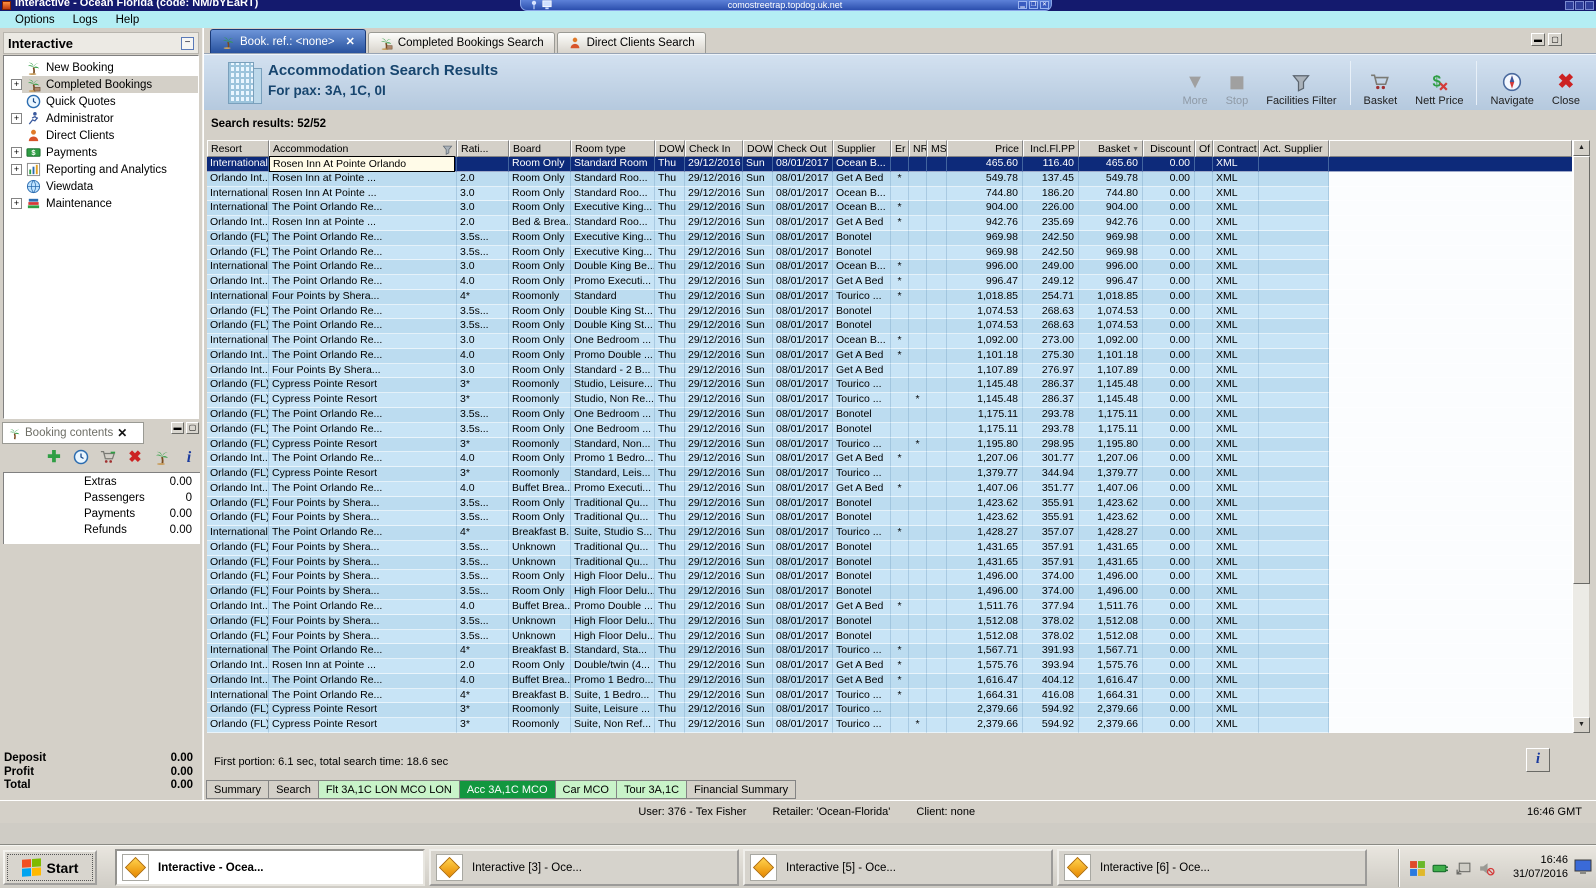 Image resolution: width=1596 pixels, height=888 pixels. Describe the element at coordinates (1022, 5) in the screenshot. I see `rdp-minimize-button: ▁` at that location.